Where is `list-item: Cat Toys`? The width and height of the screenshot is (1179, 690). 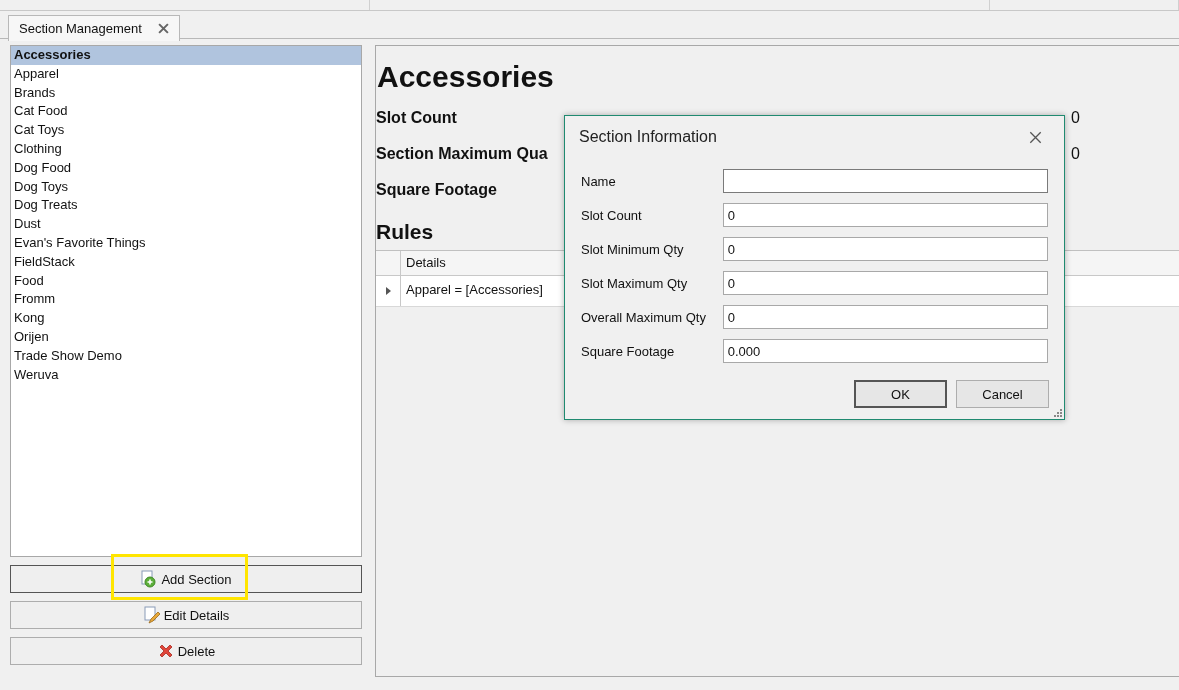
list-item: Cat Toys is located at coordinates (186, 130).